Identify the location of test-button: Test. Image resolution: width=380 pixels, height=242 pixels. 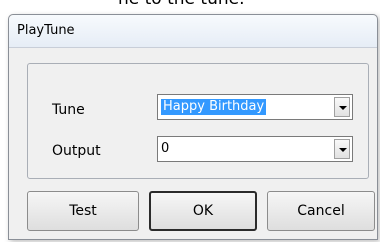
(83, 211).